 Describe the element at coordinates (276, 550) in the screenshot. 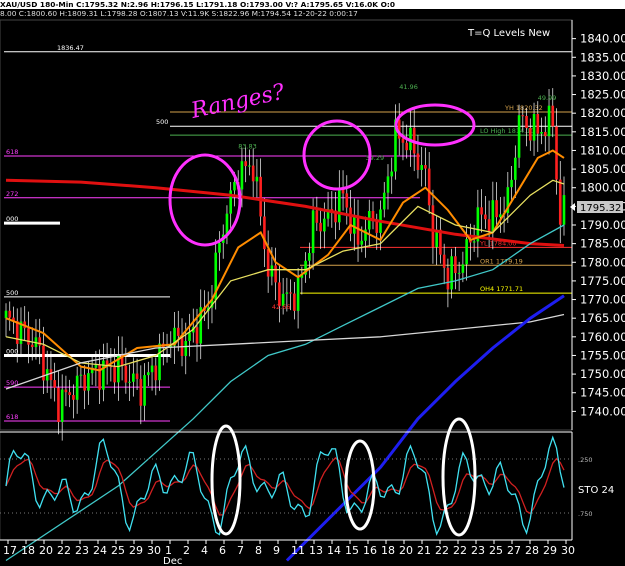

I see `x-tick-label: 9` at that location.